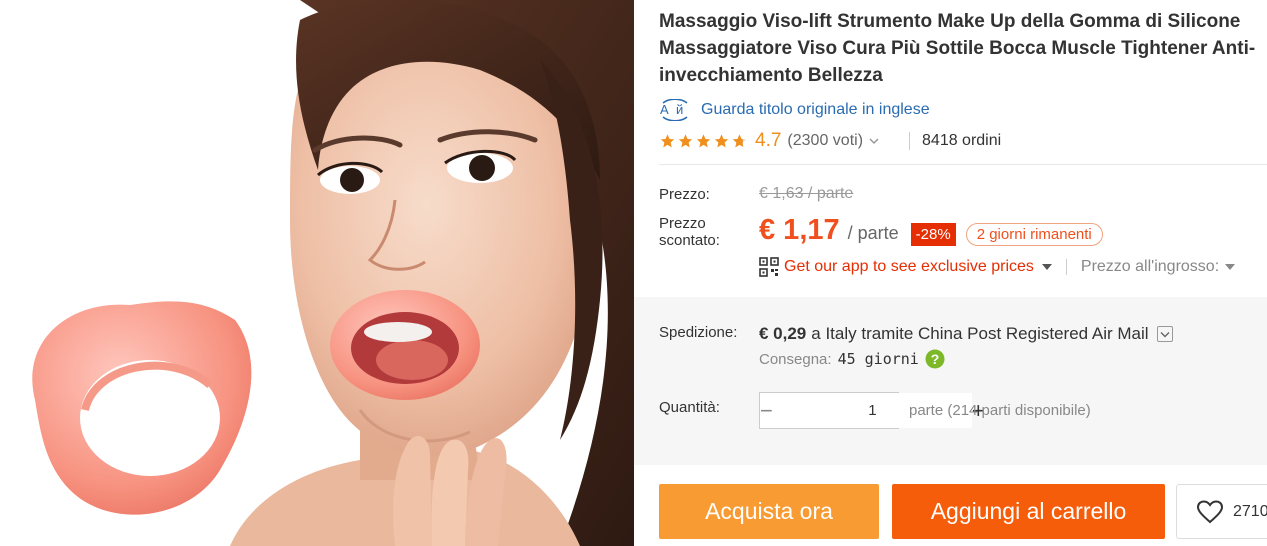  Describe the element at coordinates (795, 359) in the screenshot. I see `delivery-label: Consegna:` at that location.